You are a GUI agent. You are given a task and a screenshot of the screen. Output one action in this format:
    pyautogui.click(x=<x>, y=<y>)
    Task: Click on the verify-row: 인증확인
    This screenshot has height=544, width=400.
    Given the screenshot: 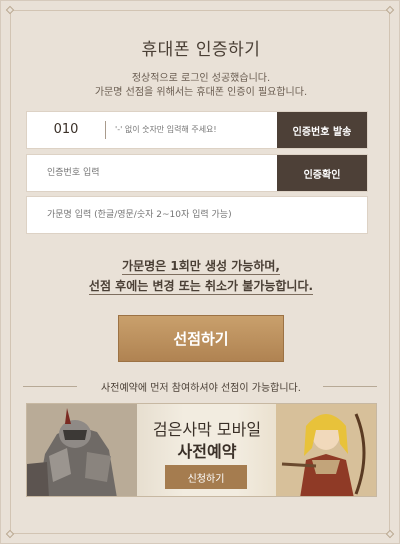 What is the action you would take?
    pyautogui.click(x=197, y=173)
    